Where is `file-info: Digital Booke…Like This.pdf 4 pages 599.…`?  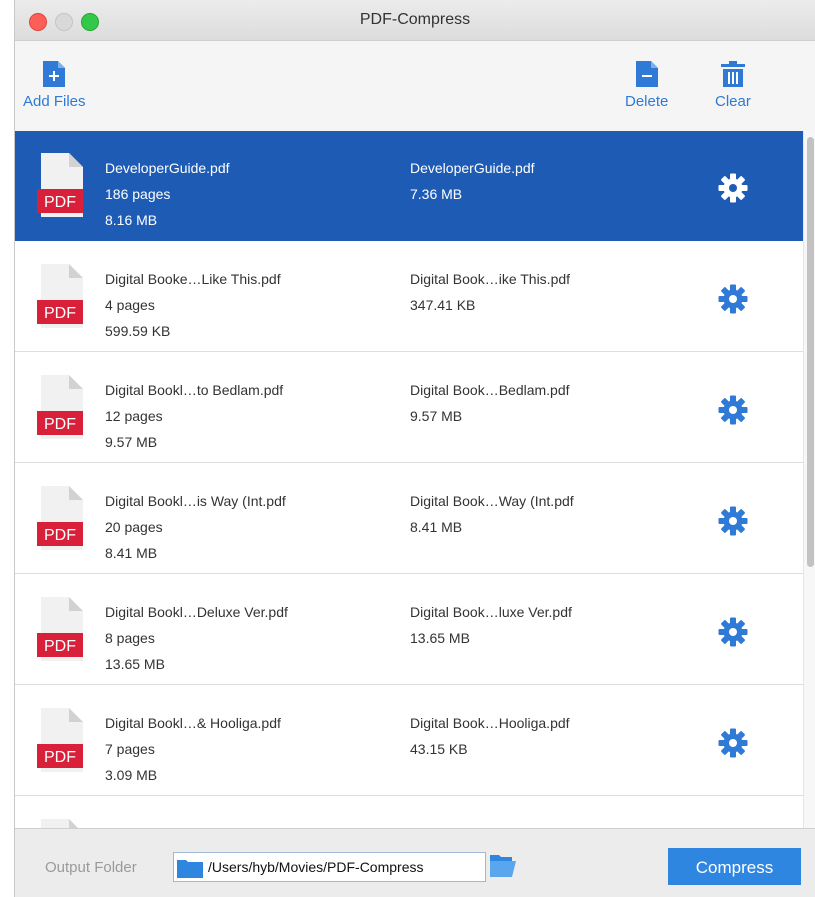 file-info: Digital Booke…Like This.pdf 4 pages 599.… is located at coordinates (193, 305).